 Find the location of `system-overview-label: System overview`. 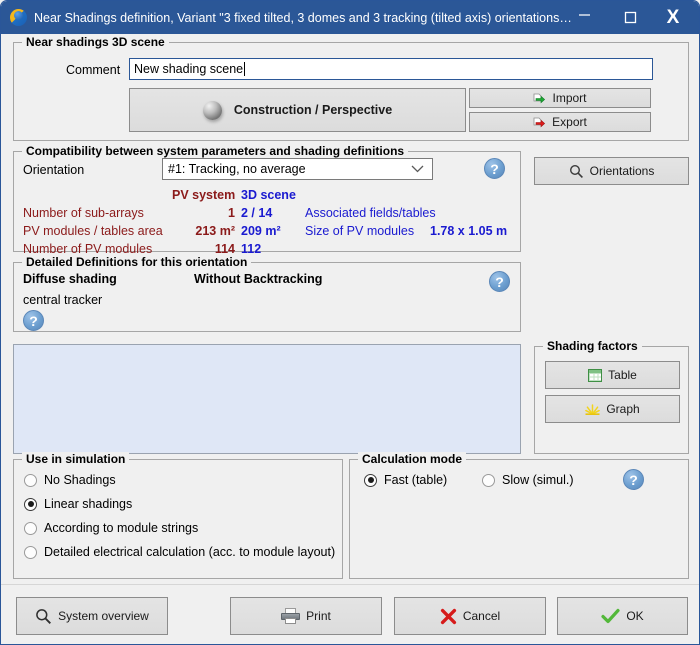

system-overview-label: System overview is located at coordinates (103, 616).